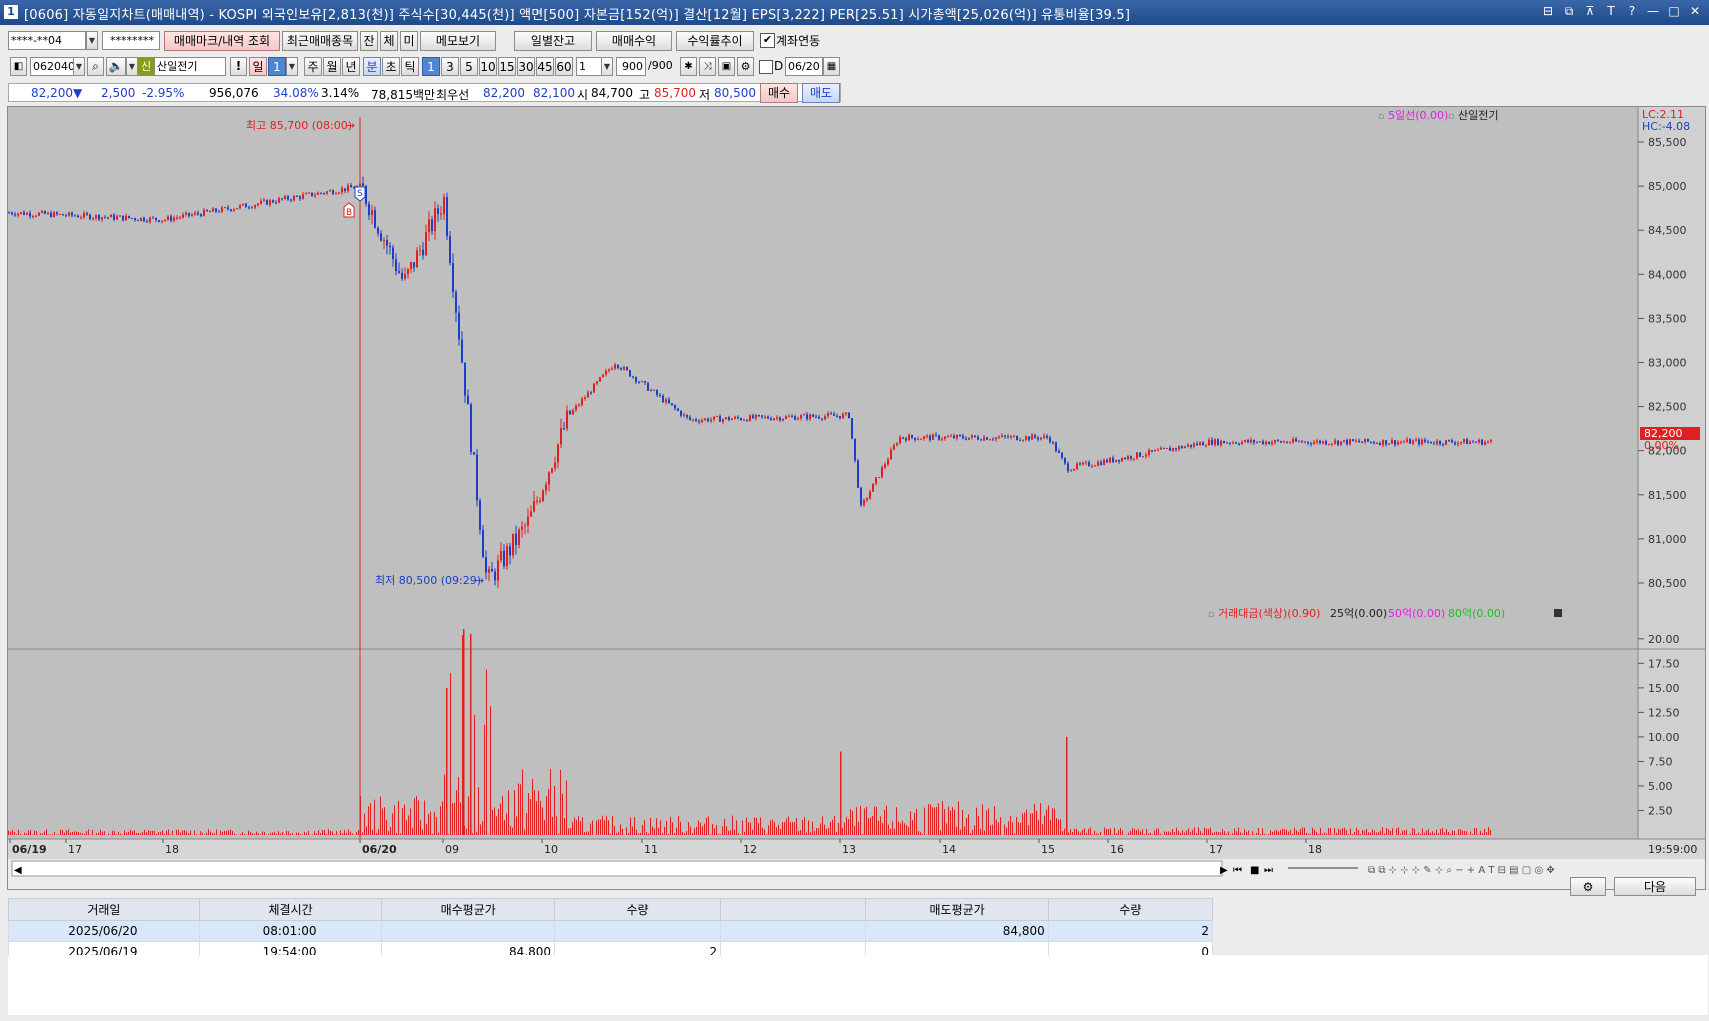  Describe the element at coordinates (92, 40) in the screenshot. I see `account-dropdown-icon: ▼` at that location.